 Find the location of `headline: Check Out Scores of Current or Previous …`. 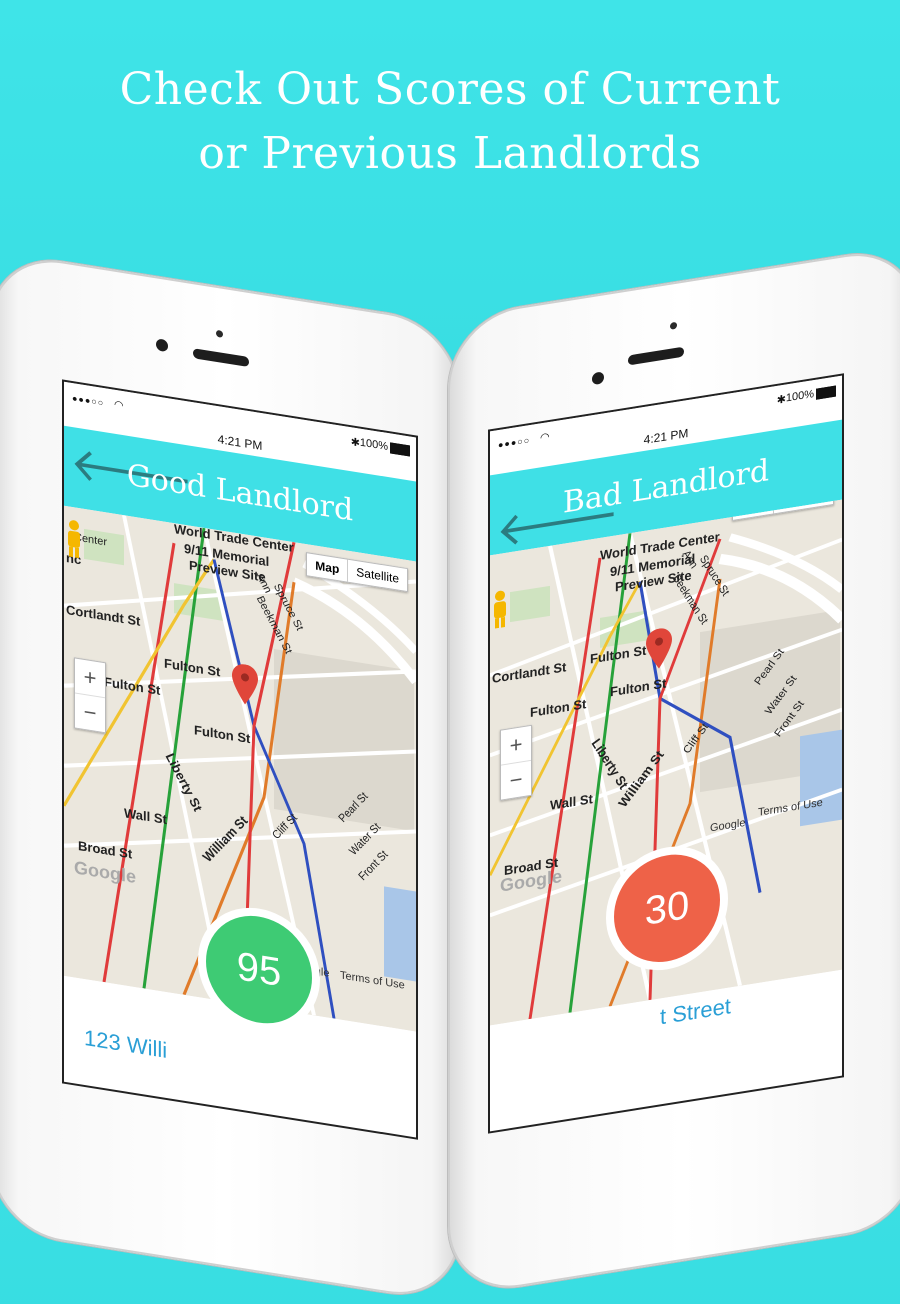

headline: Check Out Scores of Current or Previous … is located at coordinates (450, 122).